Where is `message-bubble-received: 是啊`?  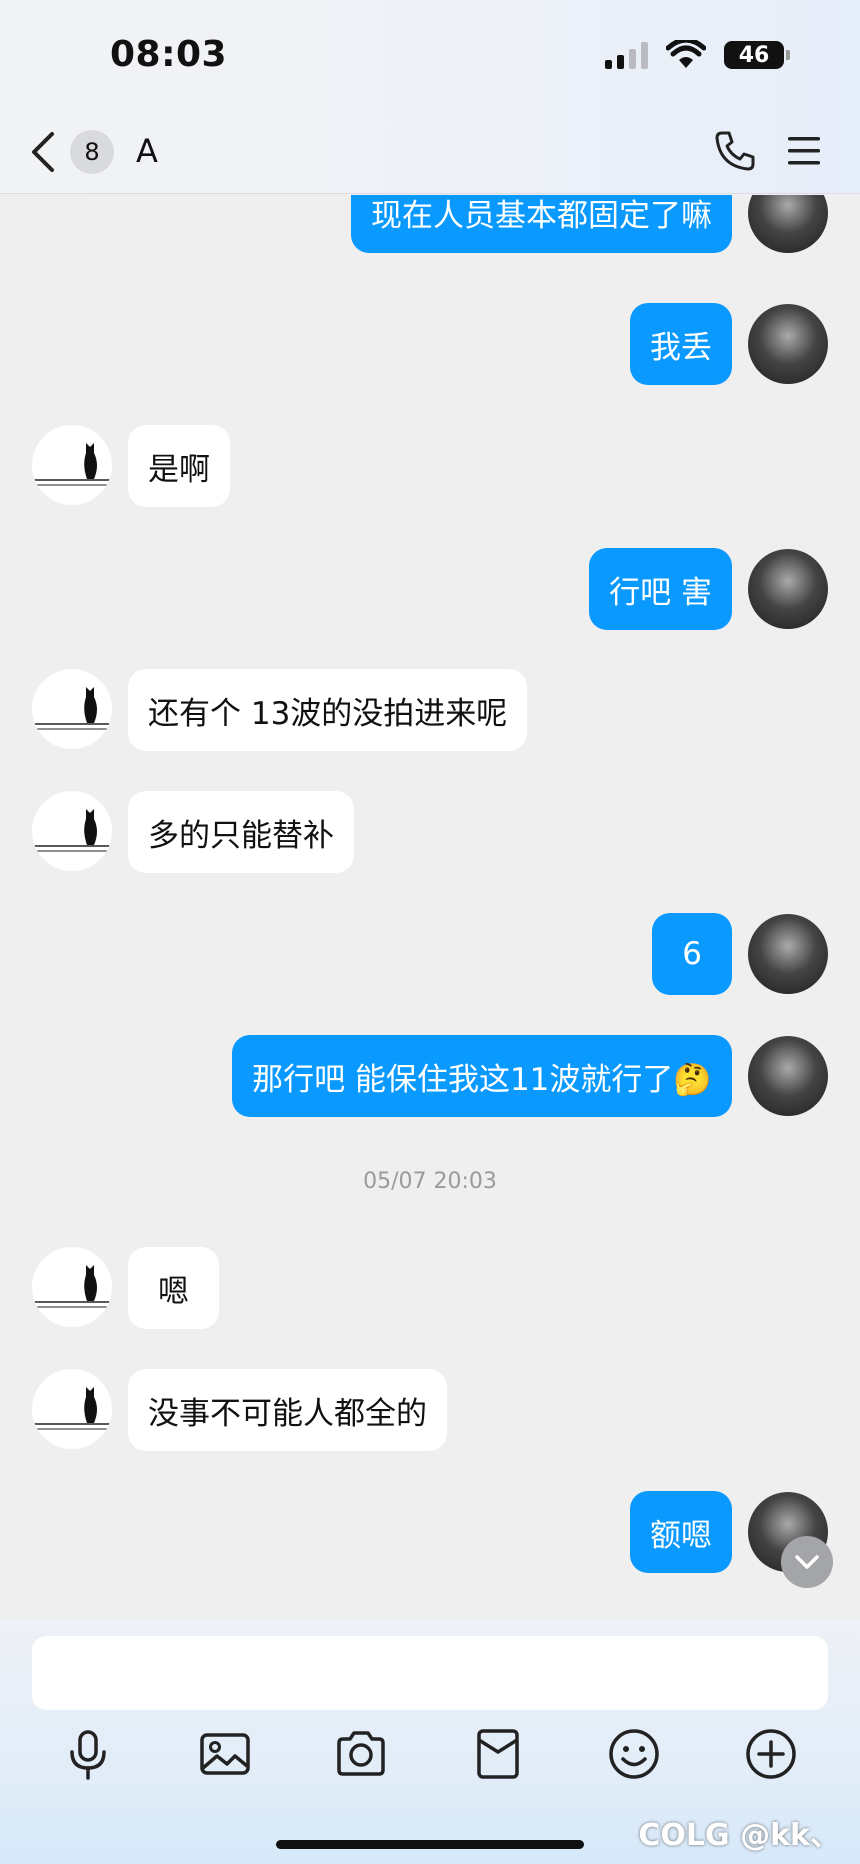 message-bubble-received: 是啊 is located at coordinates (179, 466).